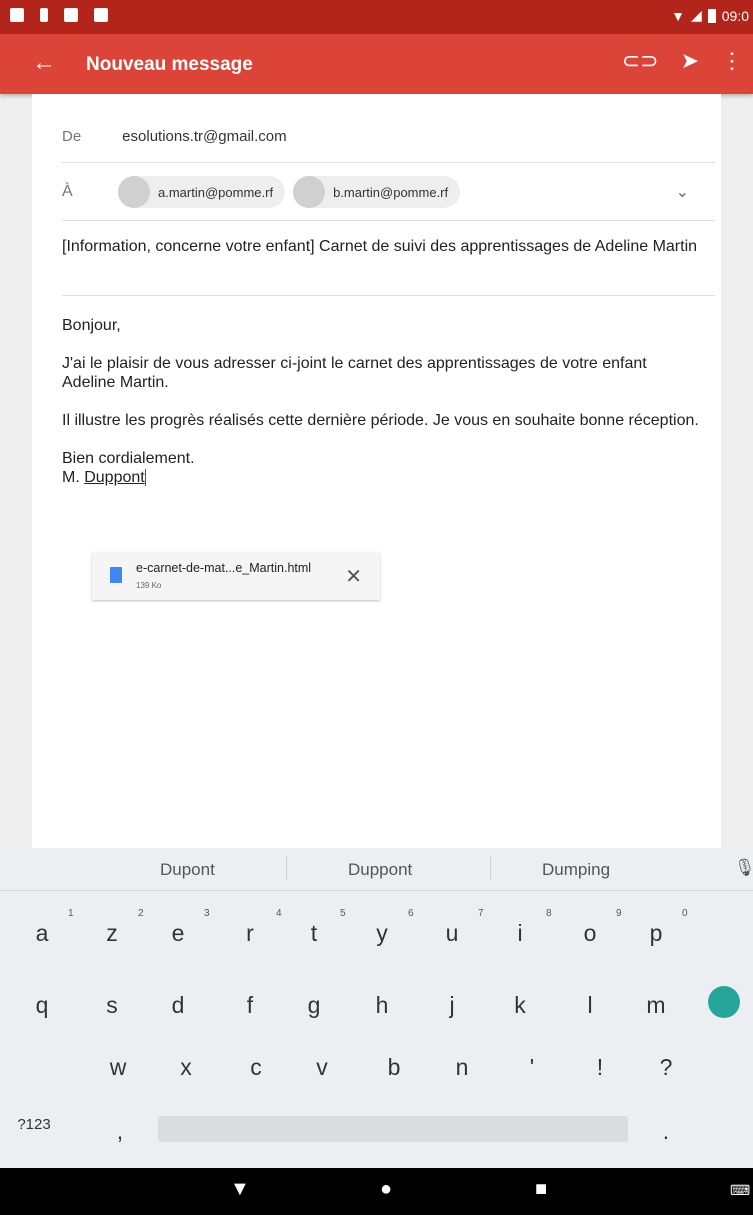  Describe the element at coordinates (376, 64) in the screenshot. I see `app-bar: ← Nouveau message ⊂⊃ ➤ ⋮` at that location.